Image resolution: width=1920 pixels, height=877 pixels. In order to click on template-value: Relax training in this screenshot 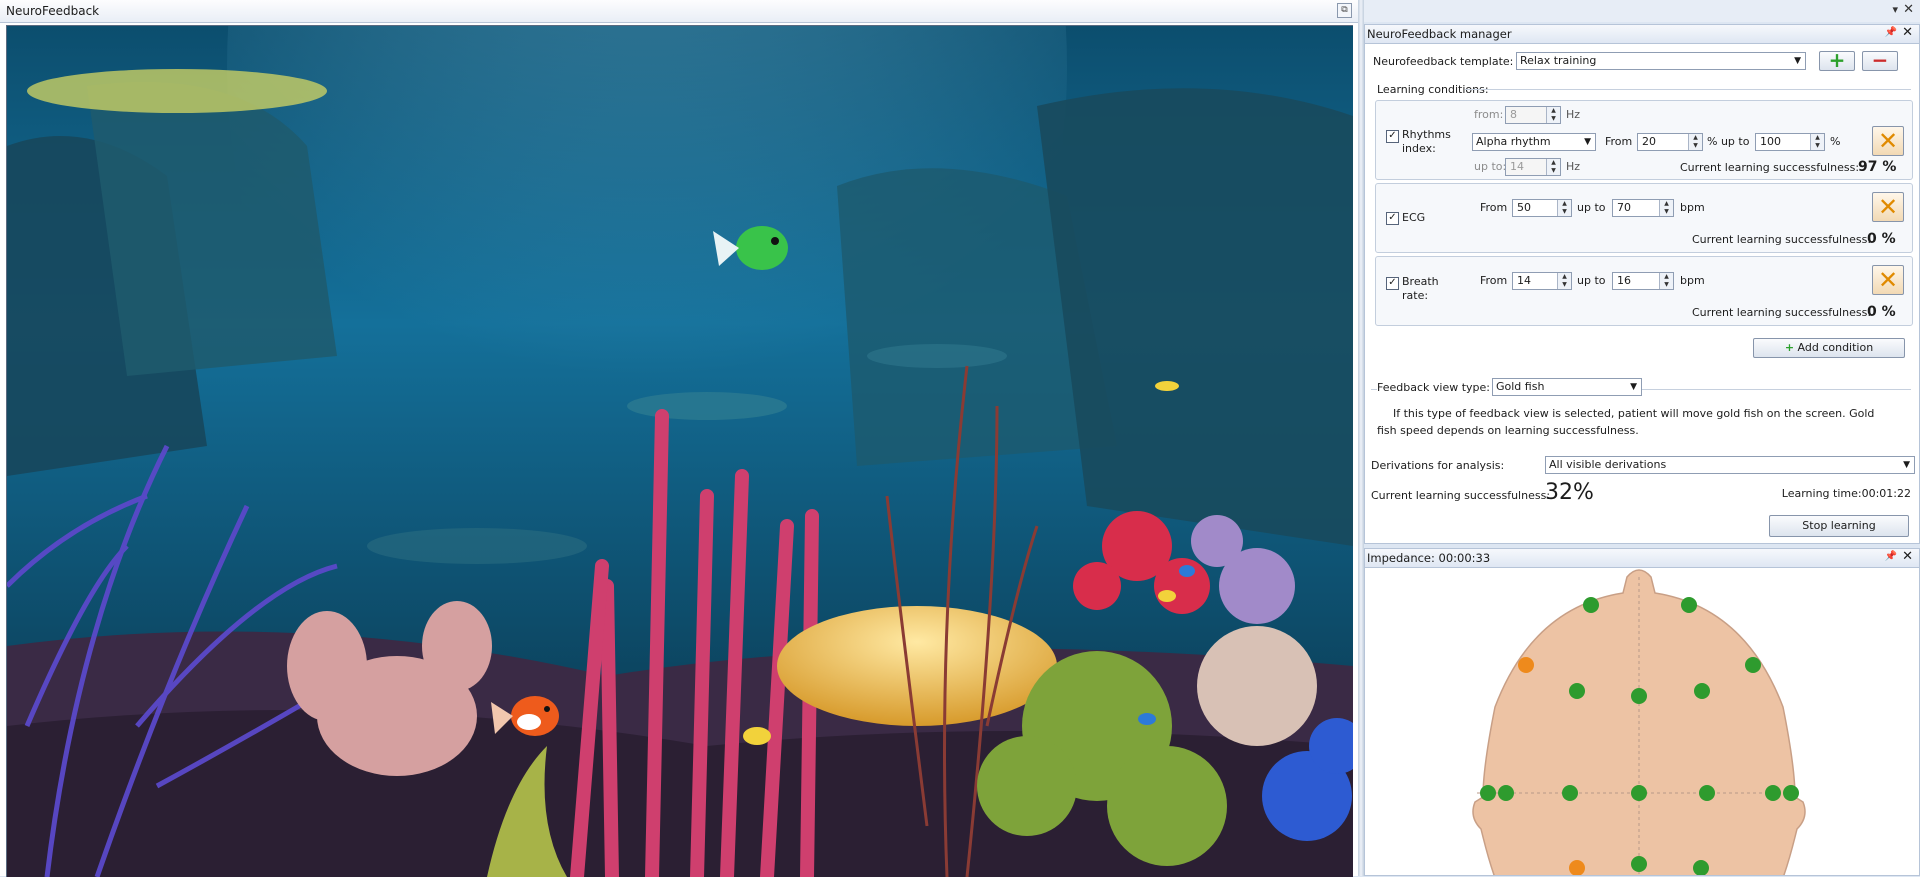, I will do `click(1558, 60)`.